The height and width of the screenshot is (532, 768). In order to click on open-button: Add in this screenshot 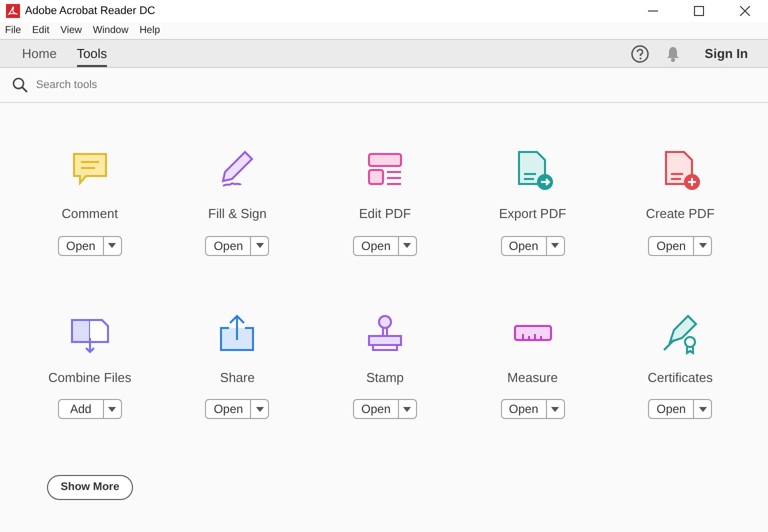, I will do `click(81, 409)`.